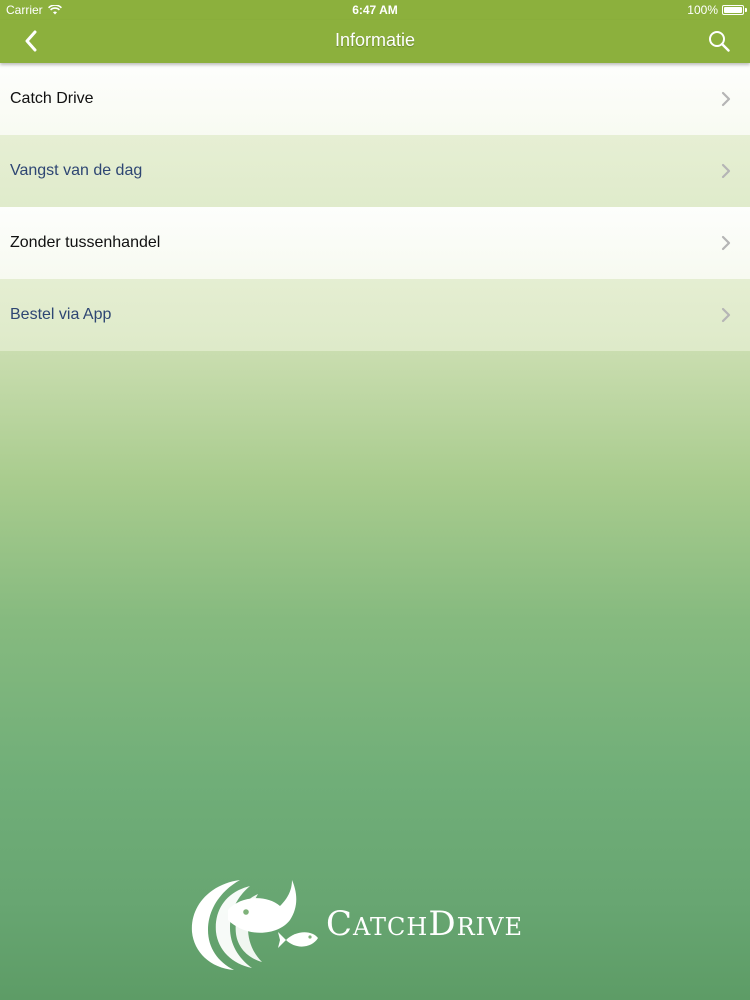  Describe the element at coordinates (375, 99) in the screenshot. I see `menu-item-catch-drive: Catch Drive` at that location.